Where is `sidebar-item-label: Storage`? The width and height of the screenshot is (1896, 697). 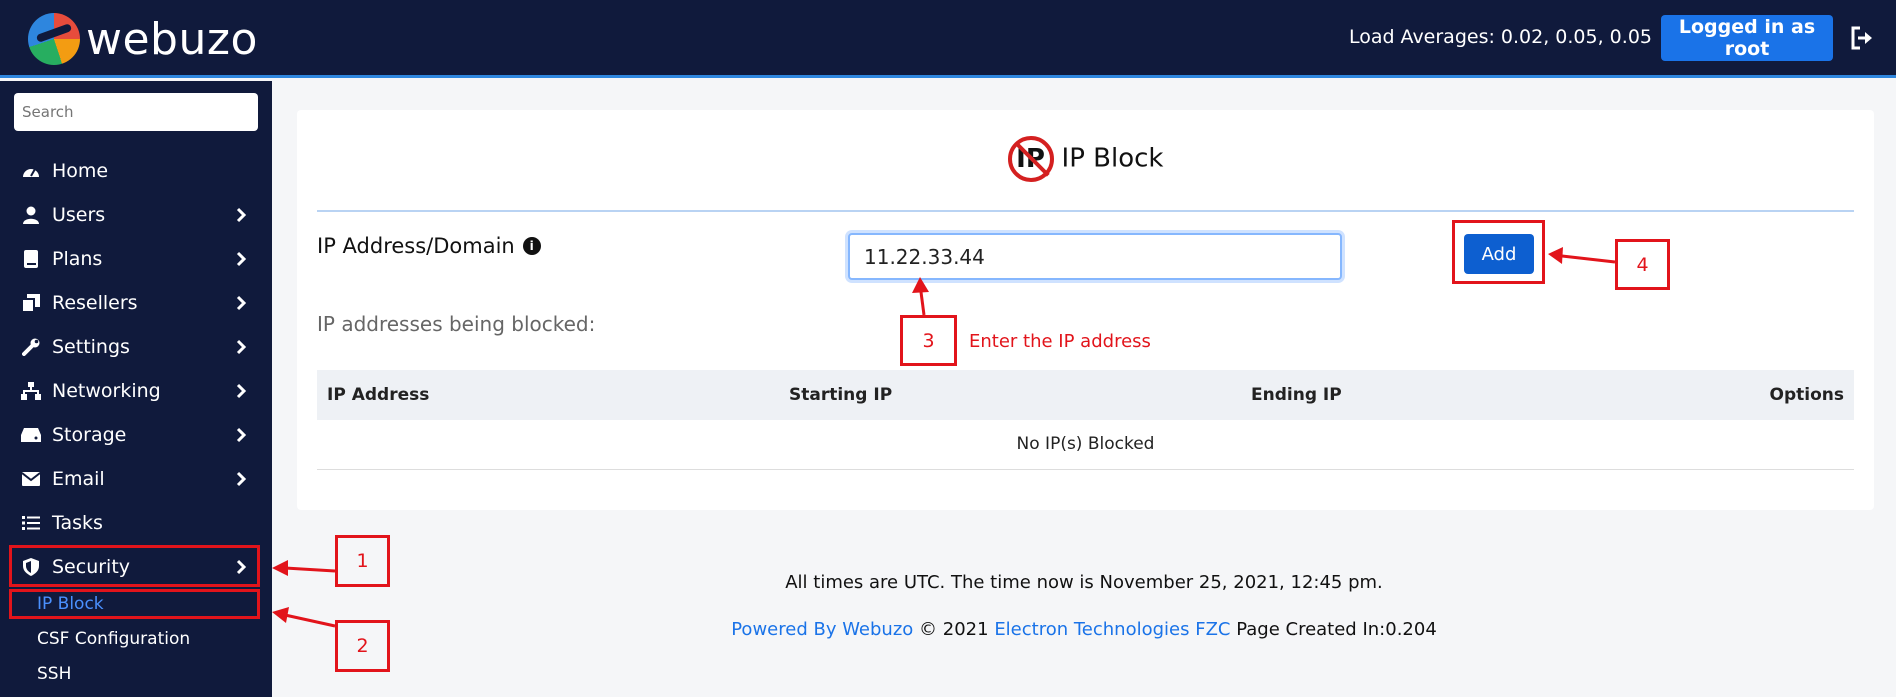 sidebar-item-label: Storage is located at coordinates (89, 435).